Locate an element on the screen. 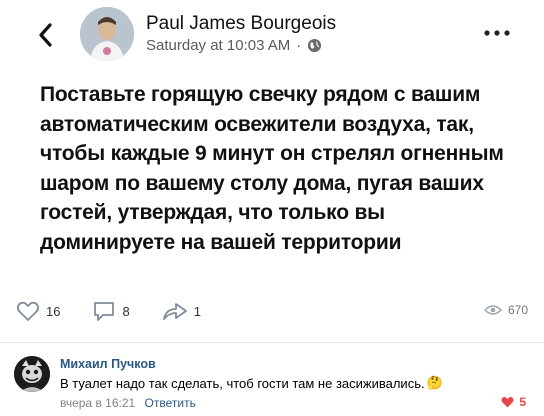 Image resolution: width=544 pixels, height=416 pixels. share-button: 1 is located at coordinates (181, 311).